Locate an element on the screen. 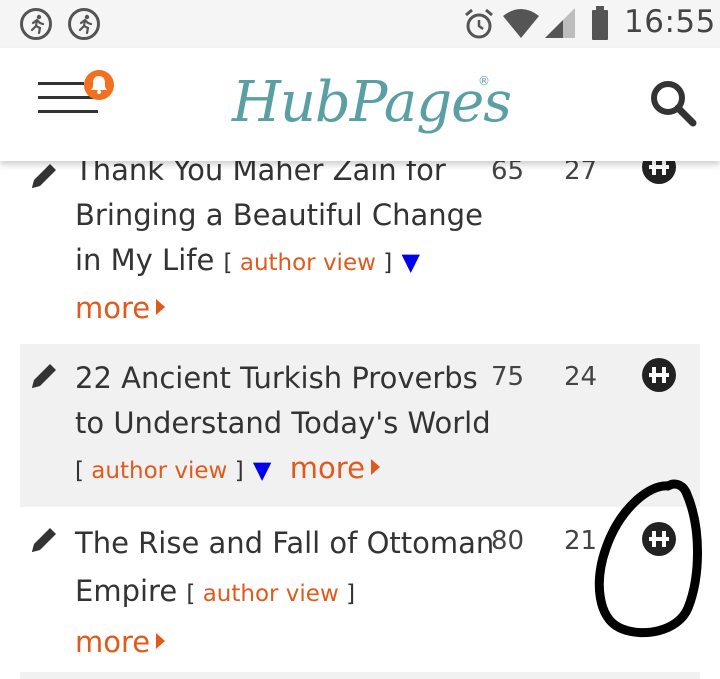 Image resolution: width=720 pixels, height=679 pixels. search-icon is located at coordinates (674, 104).